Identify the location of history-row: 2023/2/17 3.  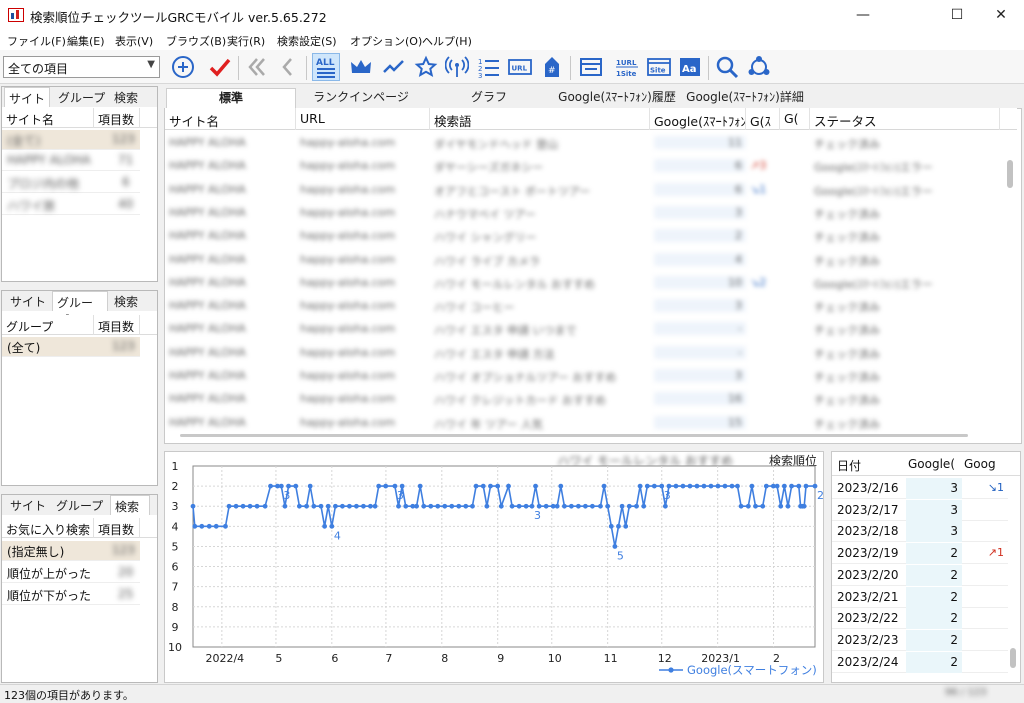
(920, 510).